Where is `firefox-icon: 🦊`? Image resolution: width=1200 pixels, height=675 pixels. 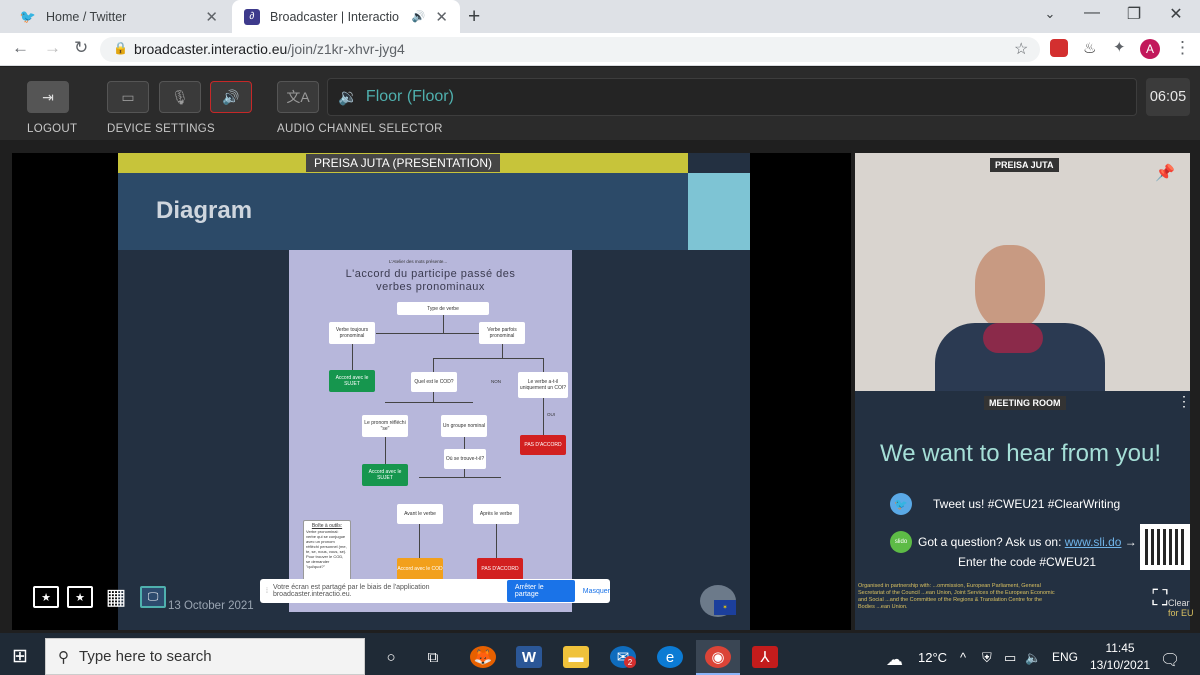 firefox-icon: 🦊 is located at coordinates (483, 657).